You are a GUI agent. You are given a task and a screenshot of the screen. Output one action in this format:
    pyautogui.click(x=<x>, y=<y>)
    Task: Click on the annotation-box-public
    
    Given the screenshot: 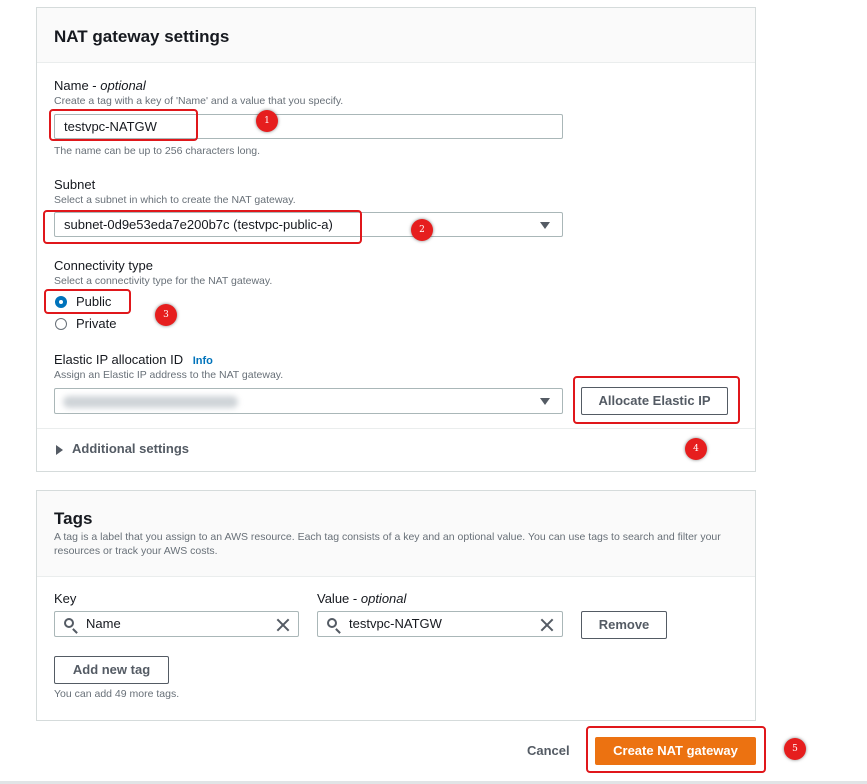 What is the action you would take?
    pyautogui.click(x=87, y=301)
    